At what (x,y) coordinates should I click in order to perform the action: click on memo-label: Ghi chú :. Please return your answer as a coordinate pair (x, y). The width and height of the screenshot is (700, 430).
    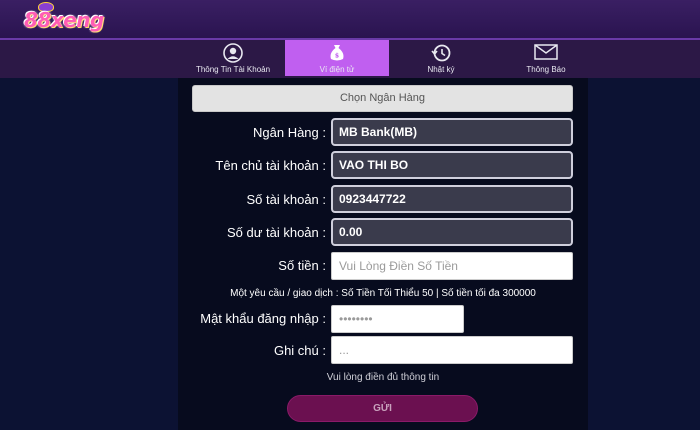
    Looking at the image, I should click on (299, 350).